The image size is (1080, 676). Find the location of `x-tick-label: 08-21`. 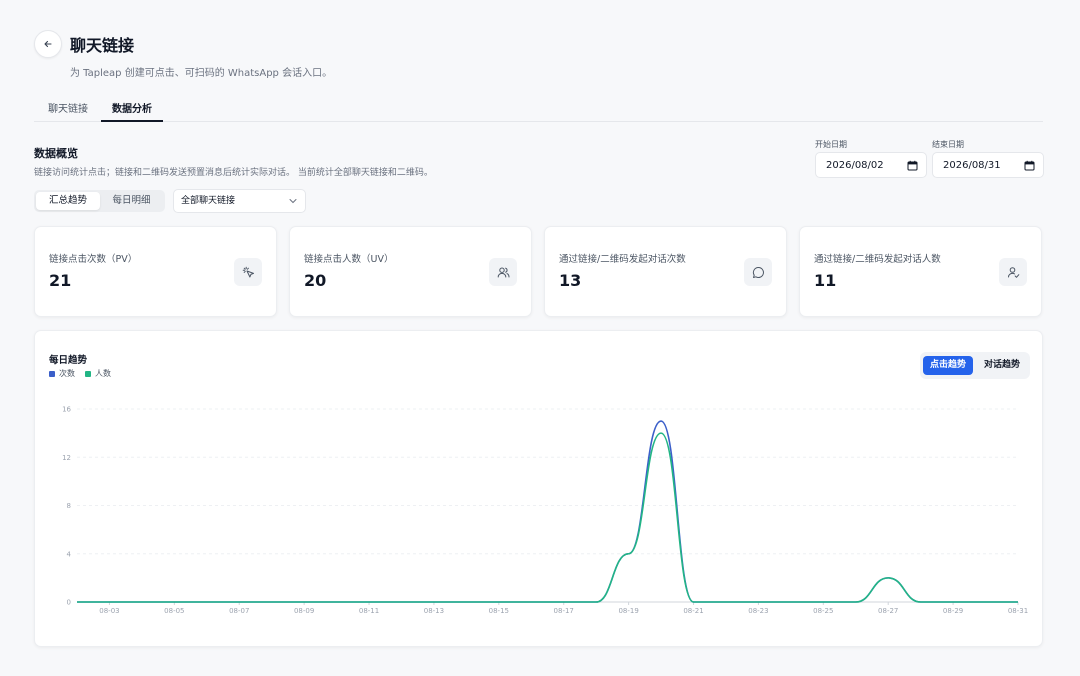

x-tick-label: 08-21 is located at coordinates (693, 611).